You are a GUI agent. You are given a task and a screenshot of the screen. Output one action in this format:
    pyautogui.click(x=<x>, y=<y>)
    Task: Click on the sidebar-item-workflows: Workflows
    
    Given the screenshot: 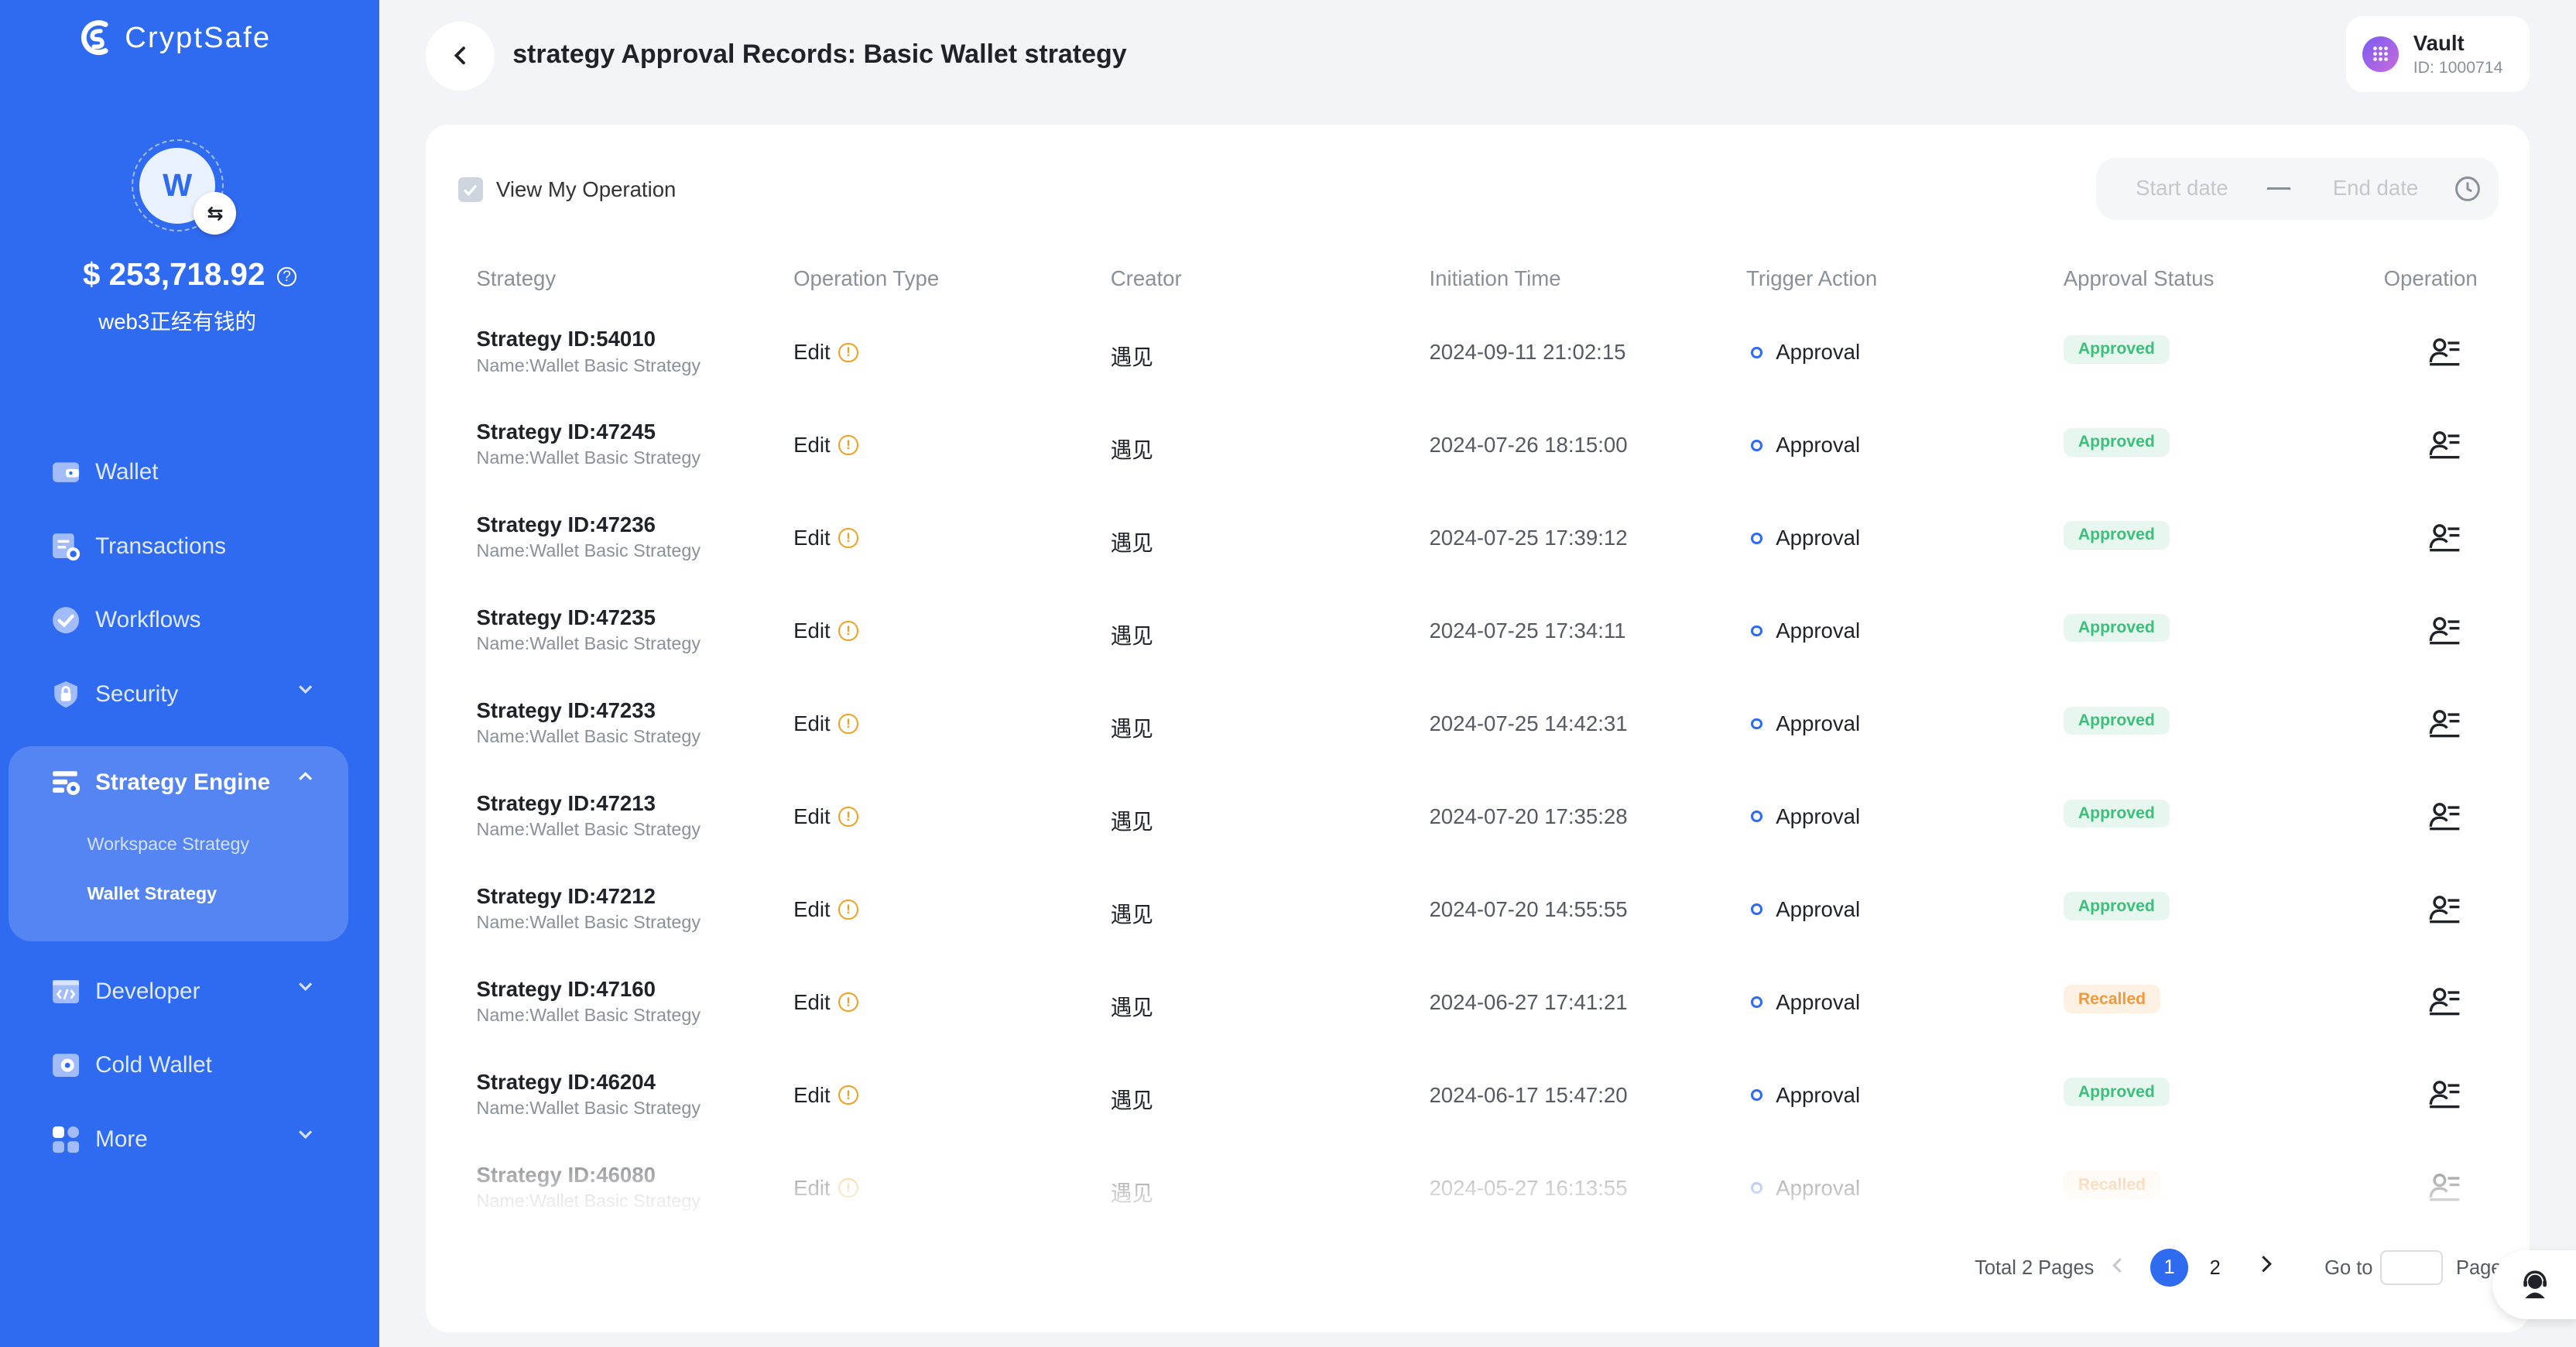 What is the action you would take?
    pyautogui.click(x=189, y=620)
    